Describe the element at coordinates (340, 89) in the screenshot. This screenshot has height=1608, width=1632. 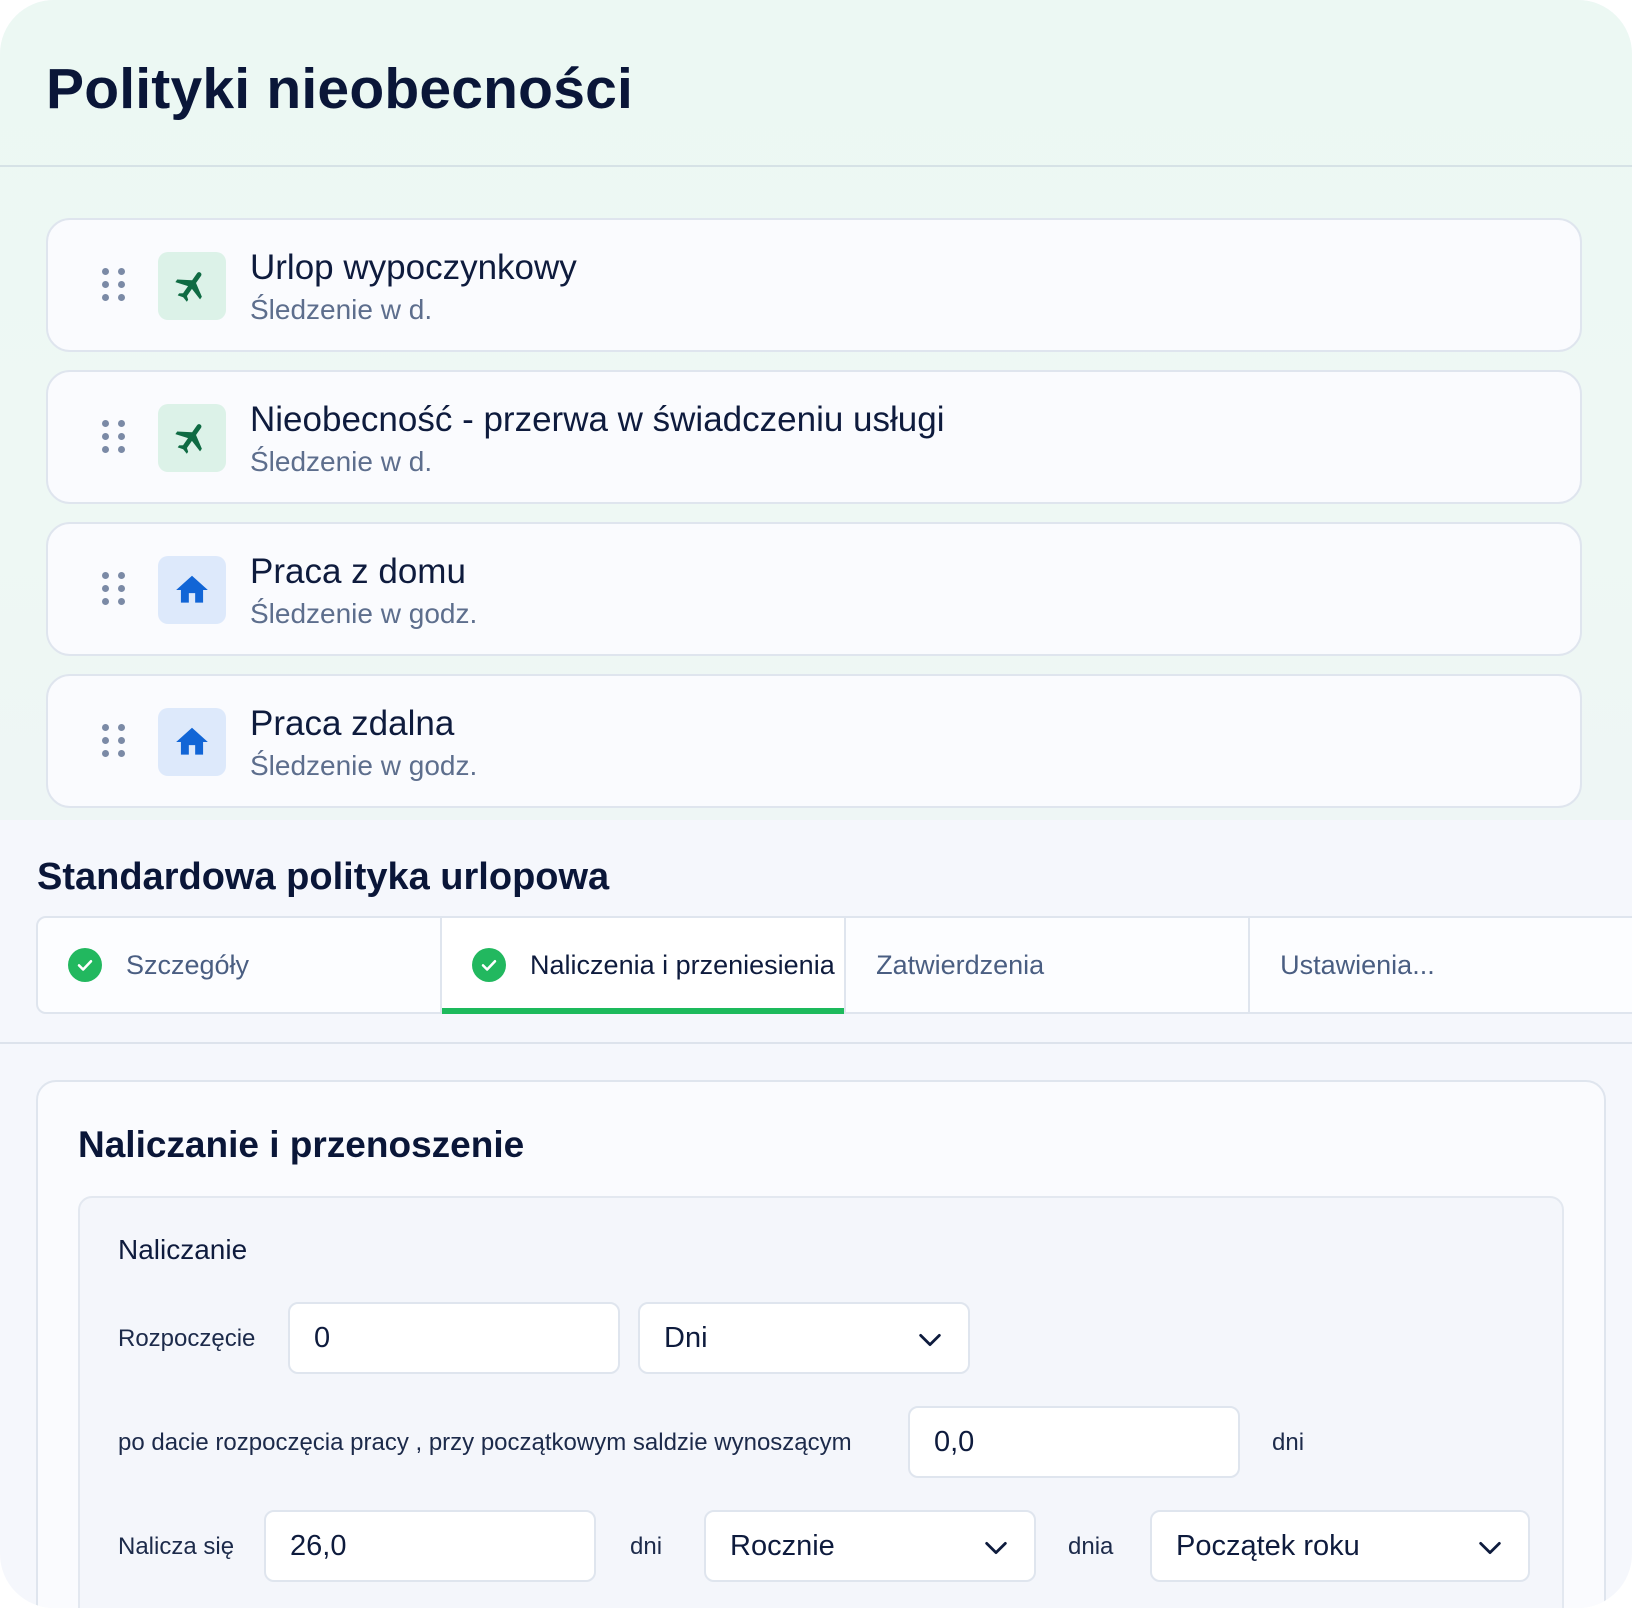
I see `page-title: Polityki nieobecności` at that location.